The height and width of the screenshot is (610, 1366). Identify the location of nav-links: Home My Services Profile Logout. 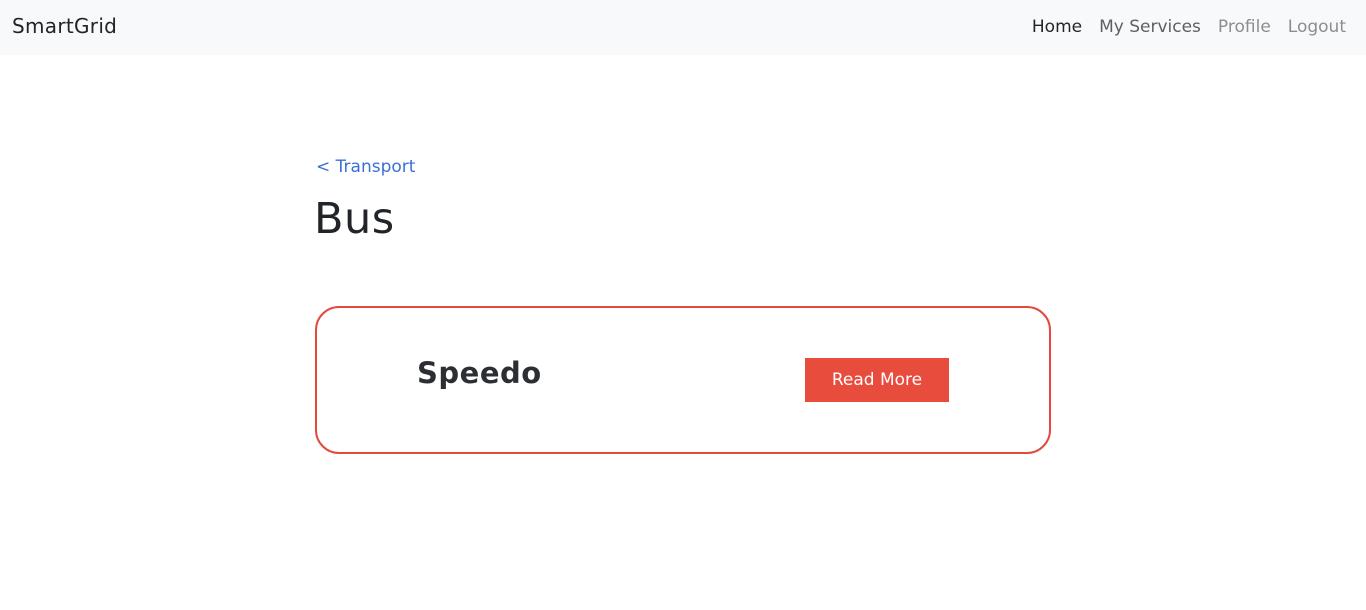
(1189, 27).